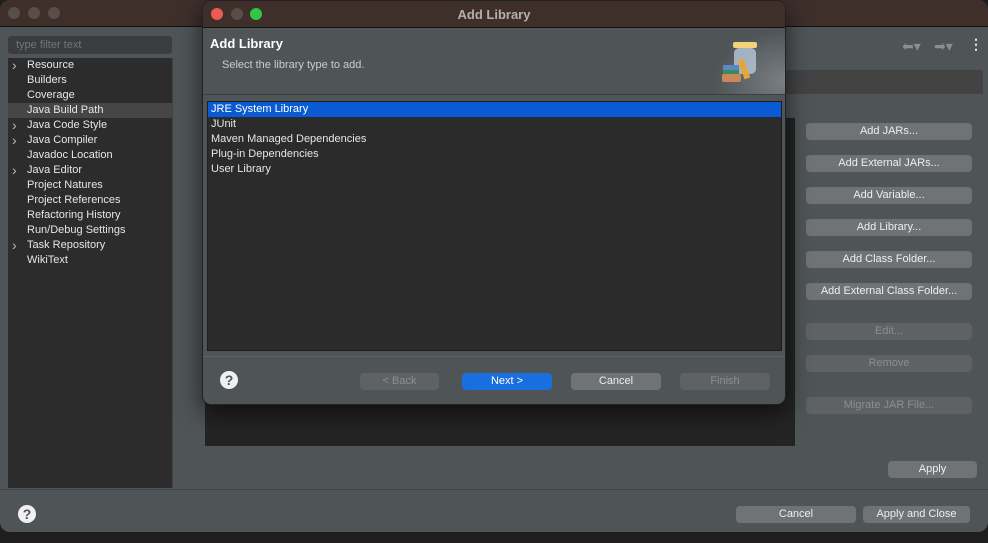 The height and width of the screenshot is (543, 988). Describe the element at coordinates (889, 363) in the screenshot. I see `remove-button: Remove` at that location.